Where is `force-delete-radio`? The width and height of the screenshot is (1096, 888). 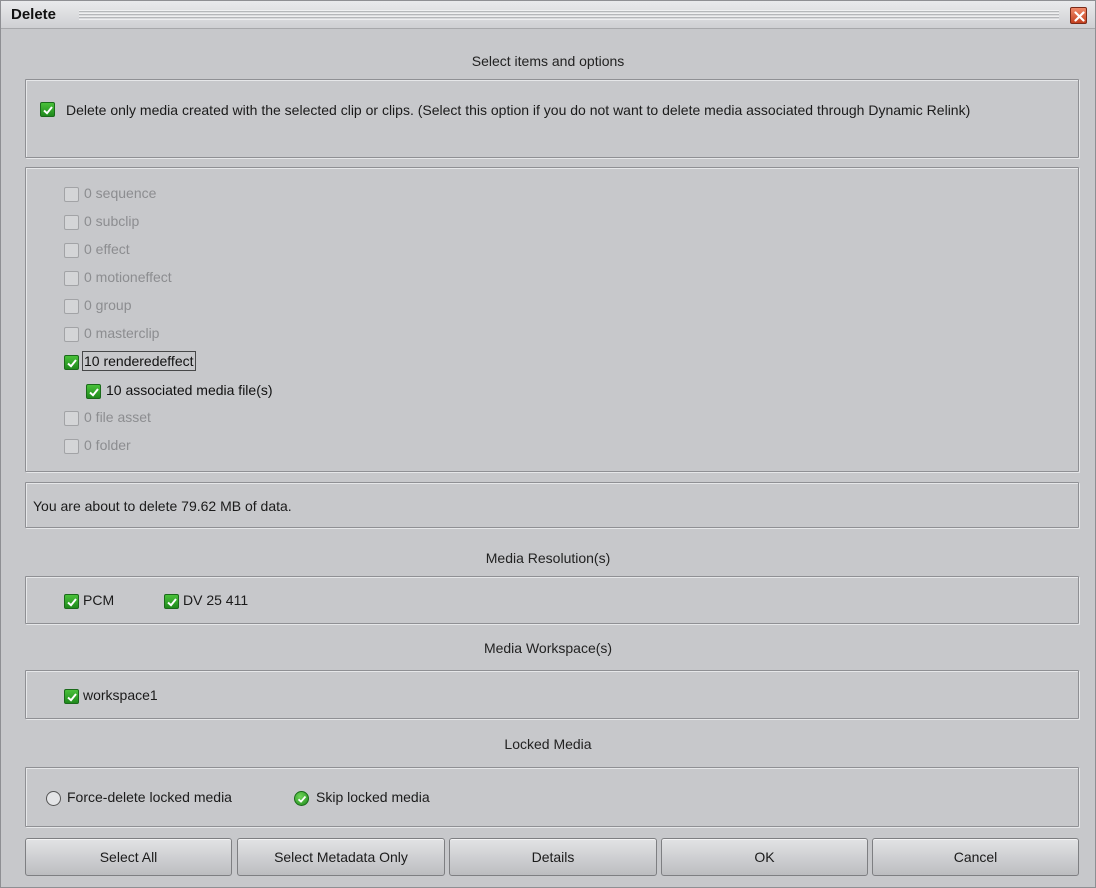
force-delete-radio is located at coordinates (53, 798).